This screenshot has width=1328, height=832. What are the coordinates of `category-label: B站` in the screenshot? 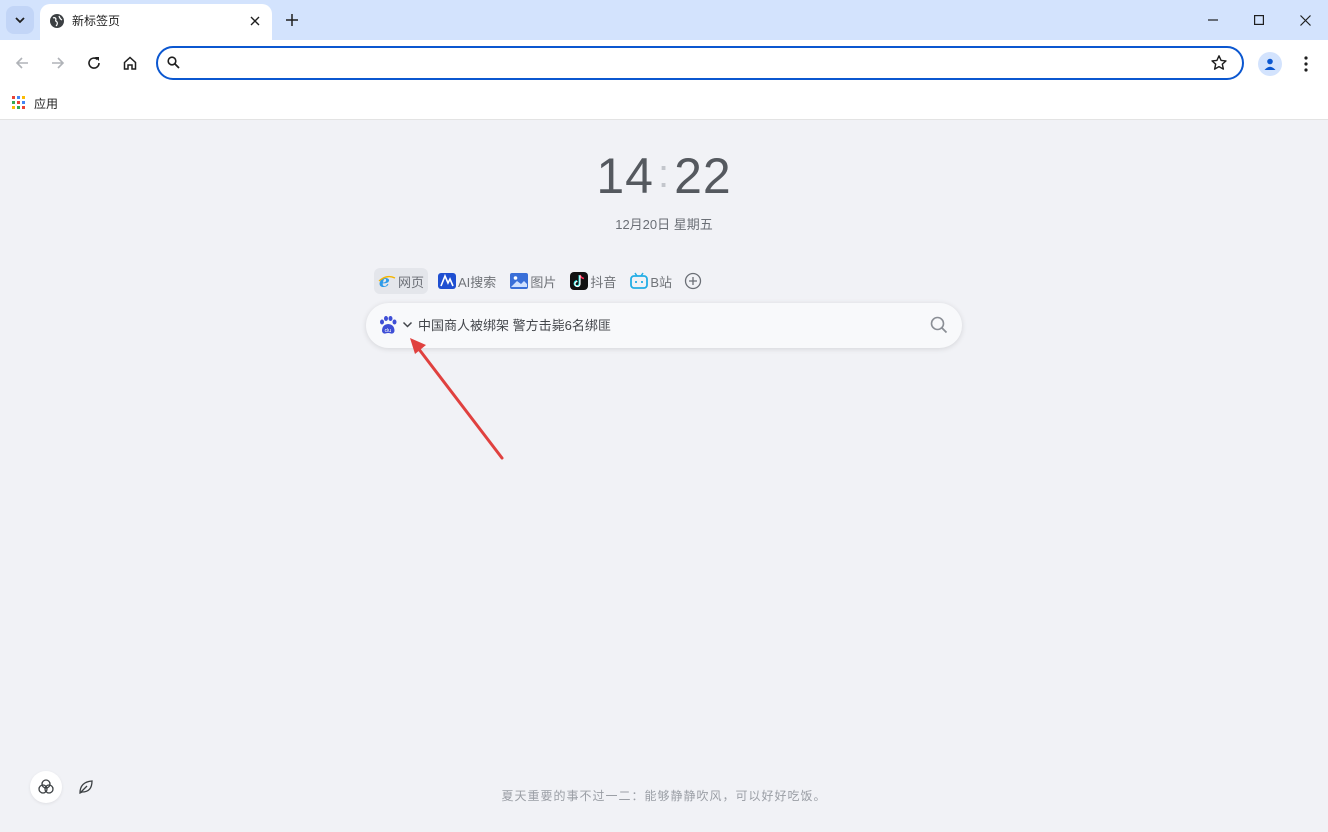 It's located at (661, 282).